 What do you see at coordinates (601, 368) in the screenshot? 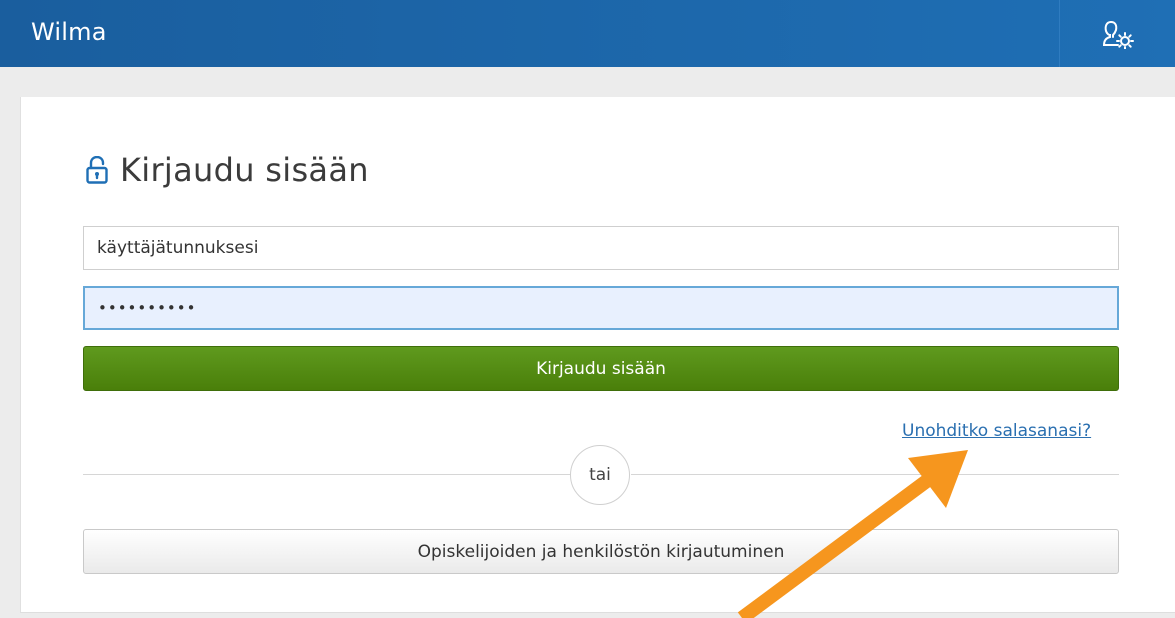
I see `login-button: Kirjaudu sisään` at bounding box center [601, 368].